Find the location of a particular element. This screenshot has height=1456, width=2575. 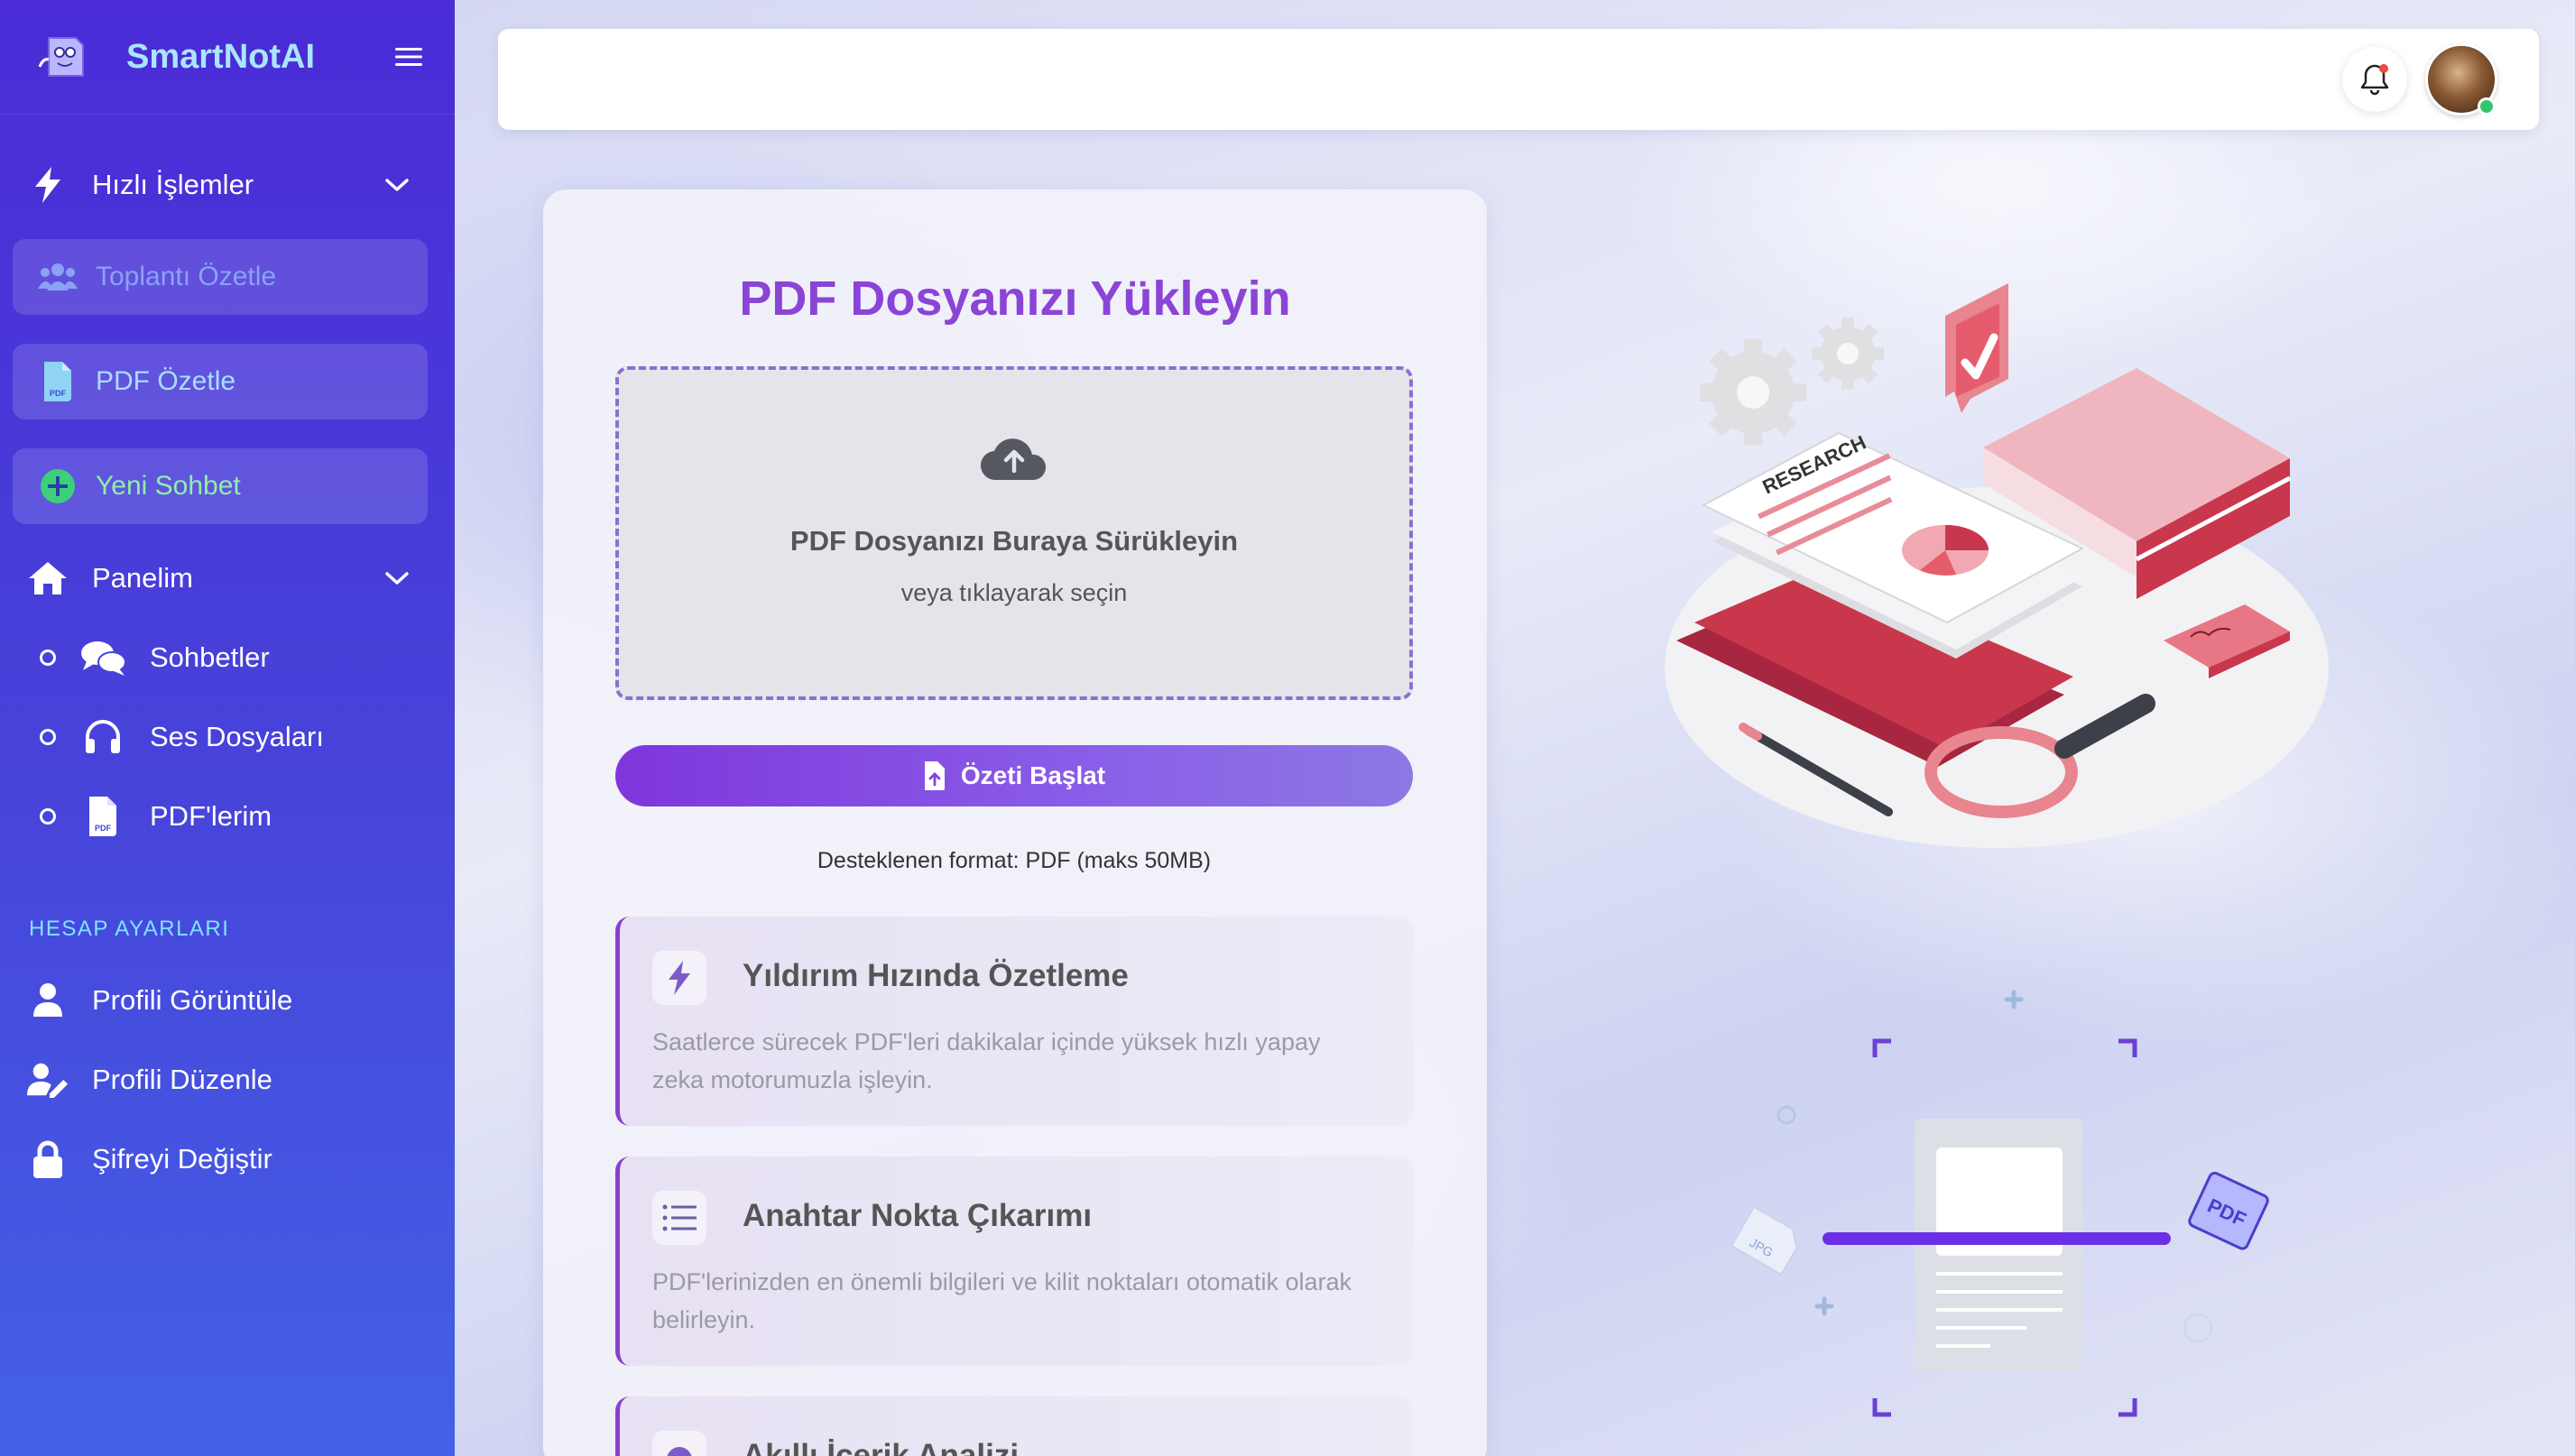

cloud-upload-icon is located at coordinates (1013, 459).